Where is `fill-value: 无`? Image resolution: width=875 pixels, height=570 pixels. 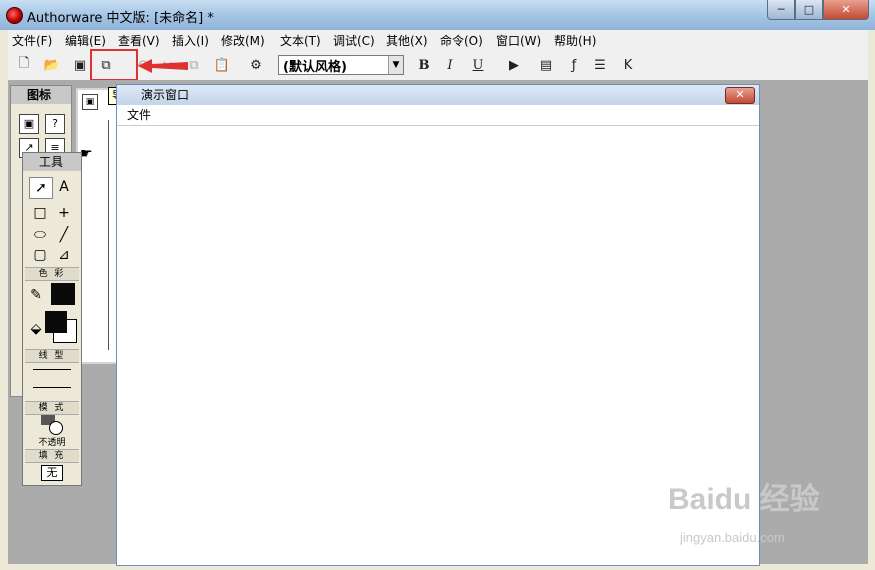 fill-value: 无 is located at coordinates (52, 473).